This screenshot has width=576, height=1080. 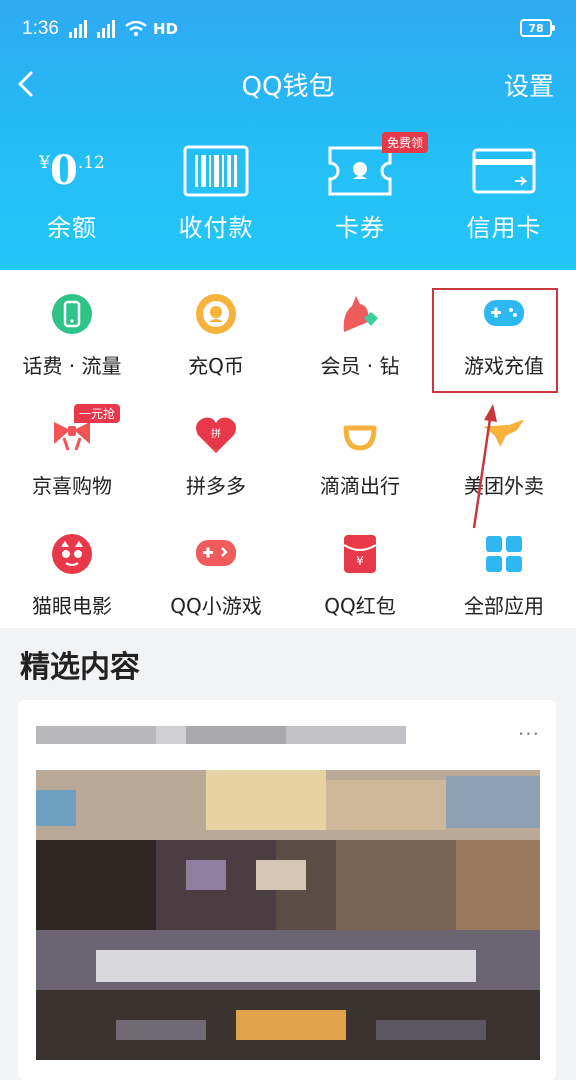 What do you see at coordinates (72, 606) in the screenshot?
I see `grid-item-label: 猫眼电影` at bounding box center [72, 606].